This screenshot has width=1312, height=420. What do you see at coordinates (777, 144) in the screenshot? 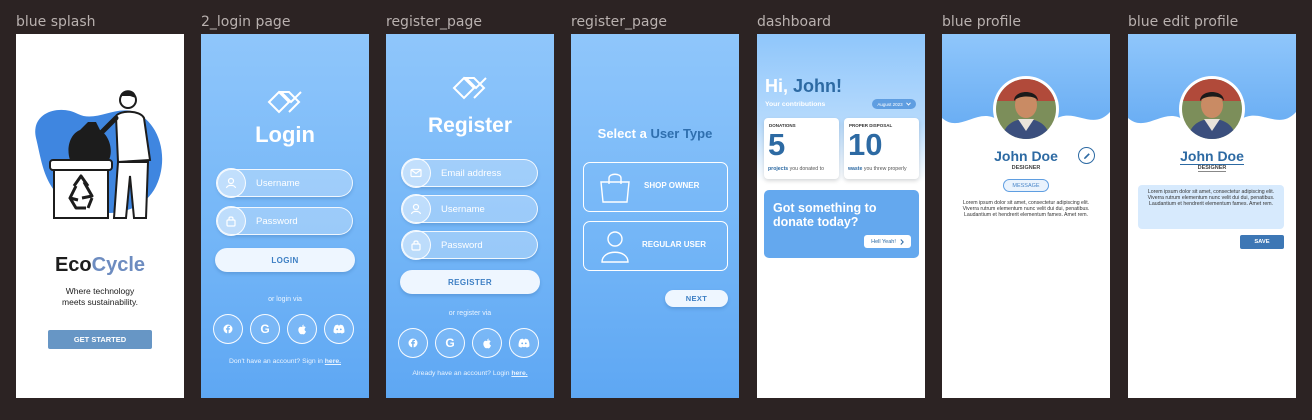
I see `donations-value: 5` at bounding box center [777, 144].